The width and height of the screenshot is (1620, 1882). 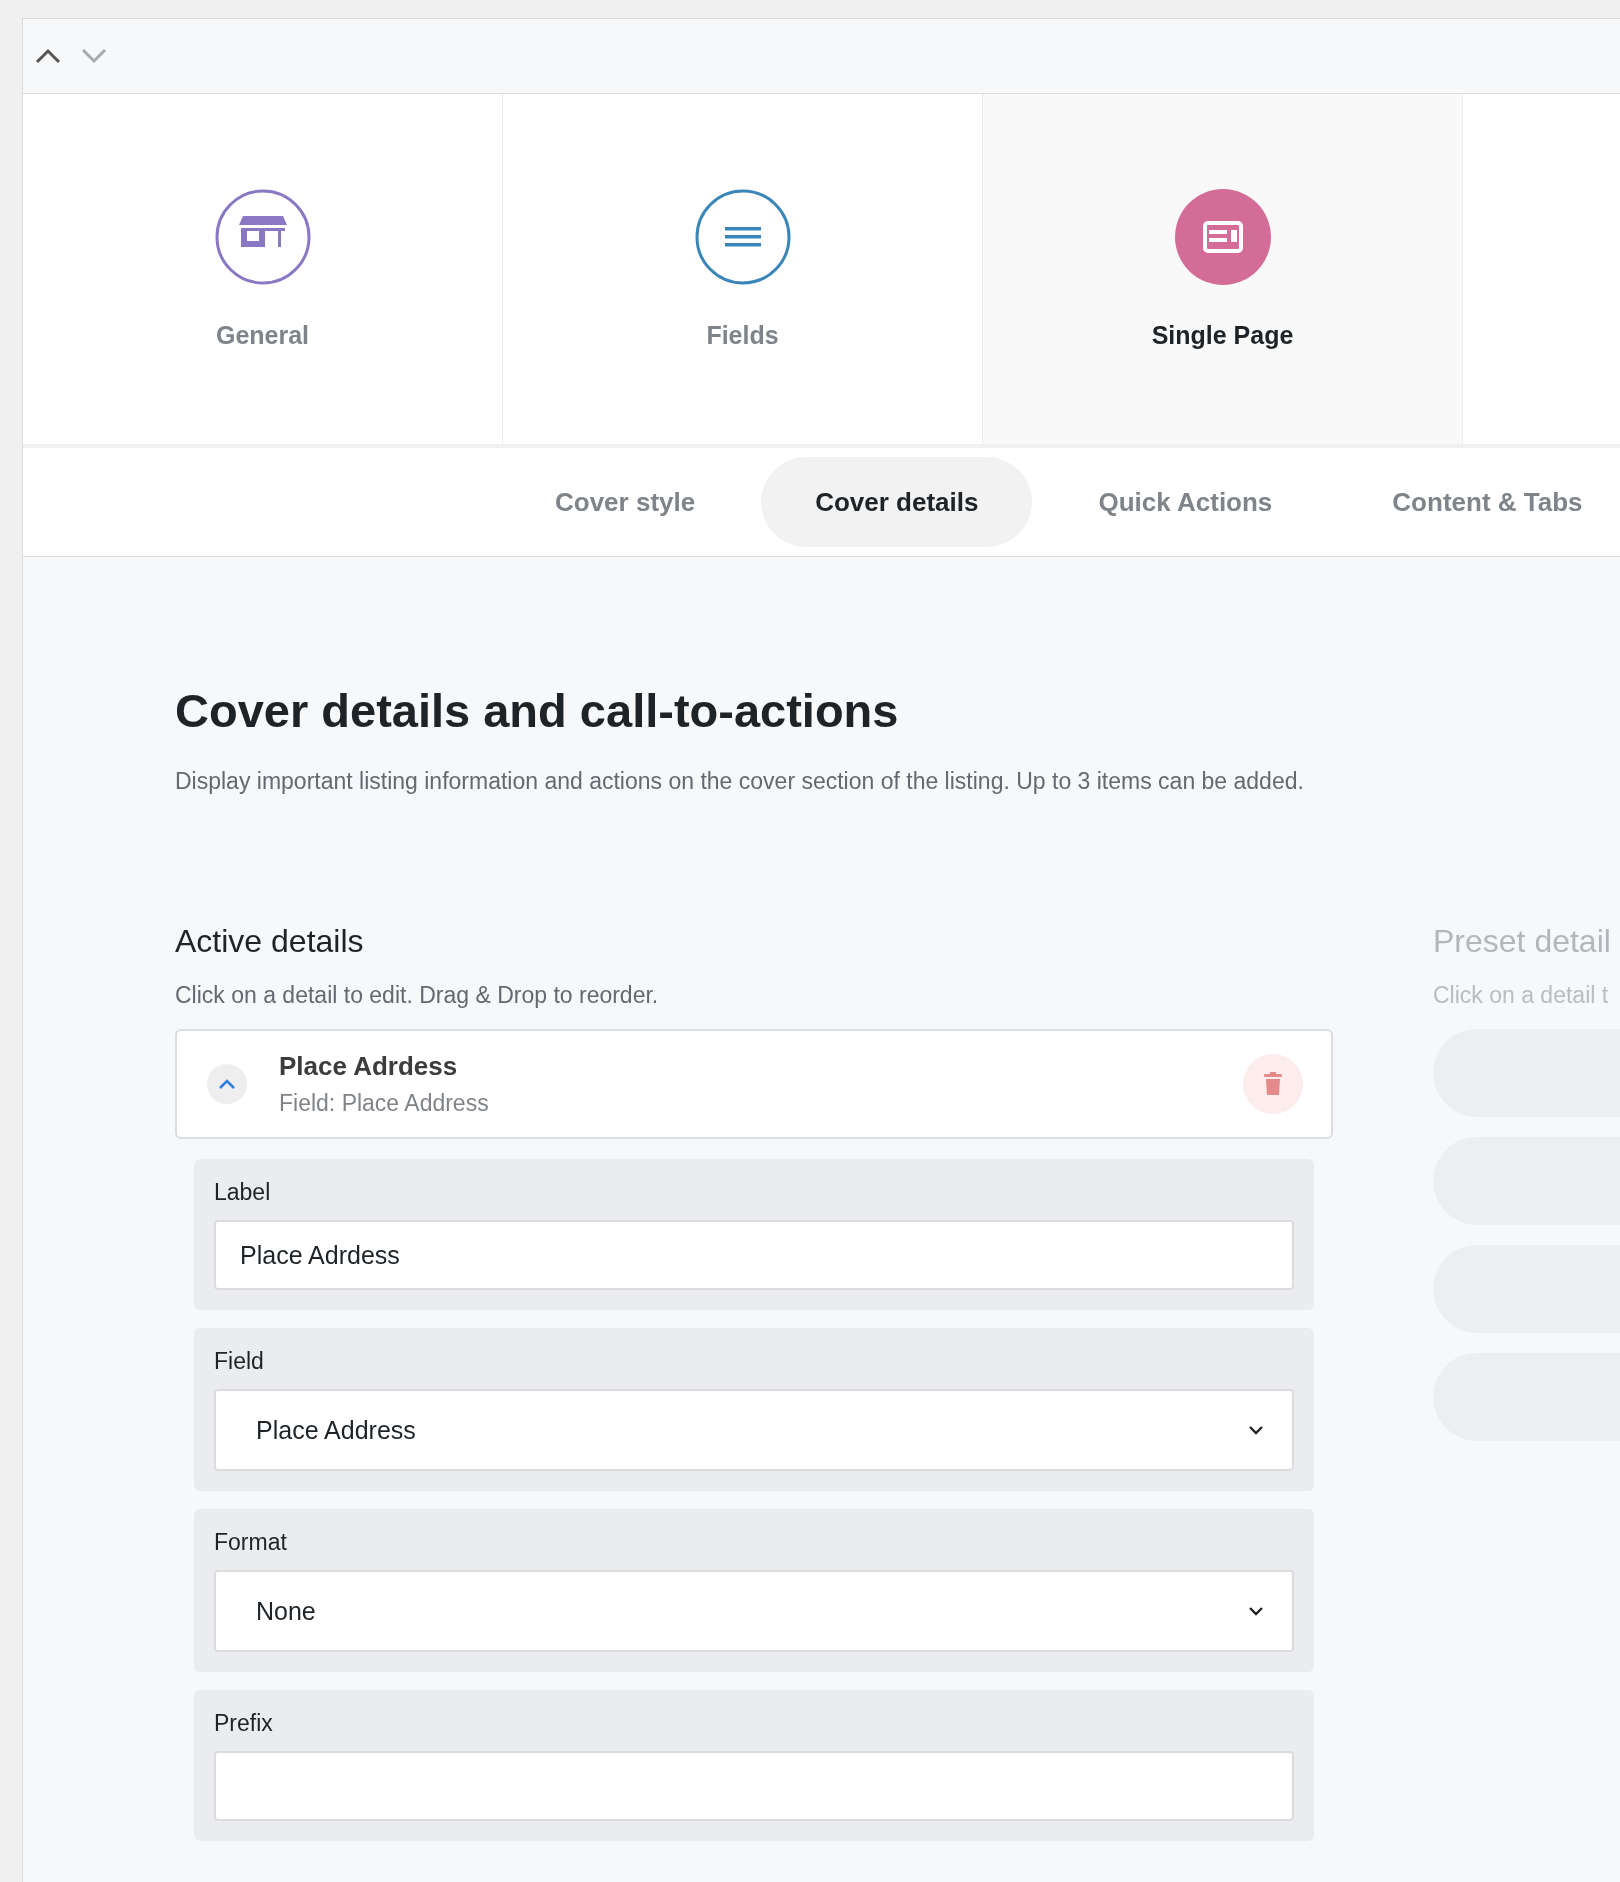 I want to click on section-tab: Cover details, so click(x=897, y=502).